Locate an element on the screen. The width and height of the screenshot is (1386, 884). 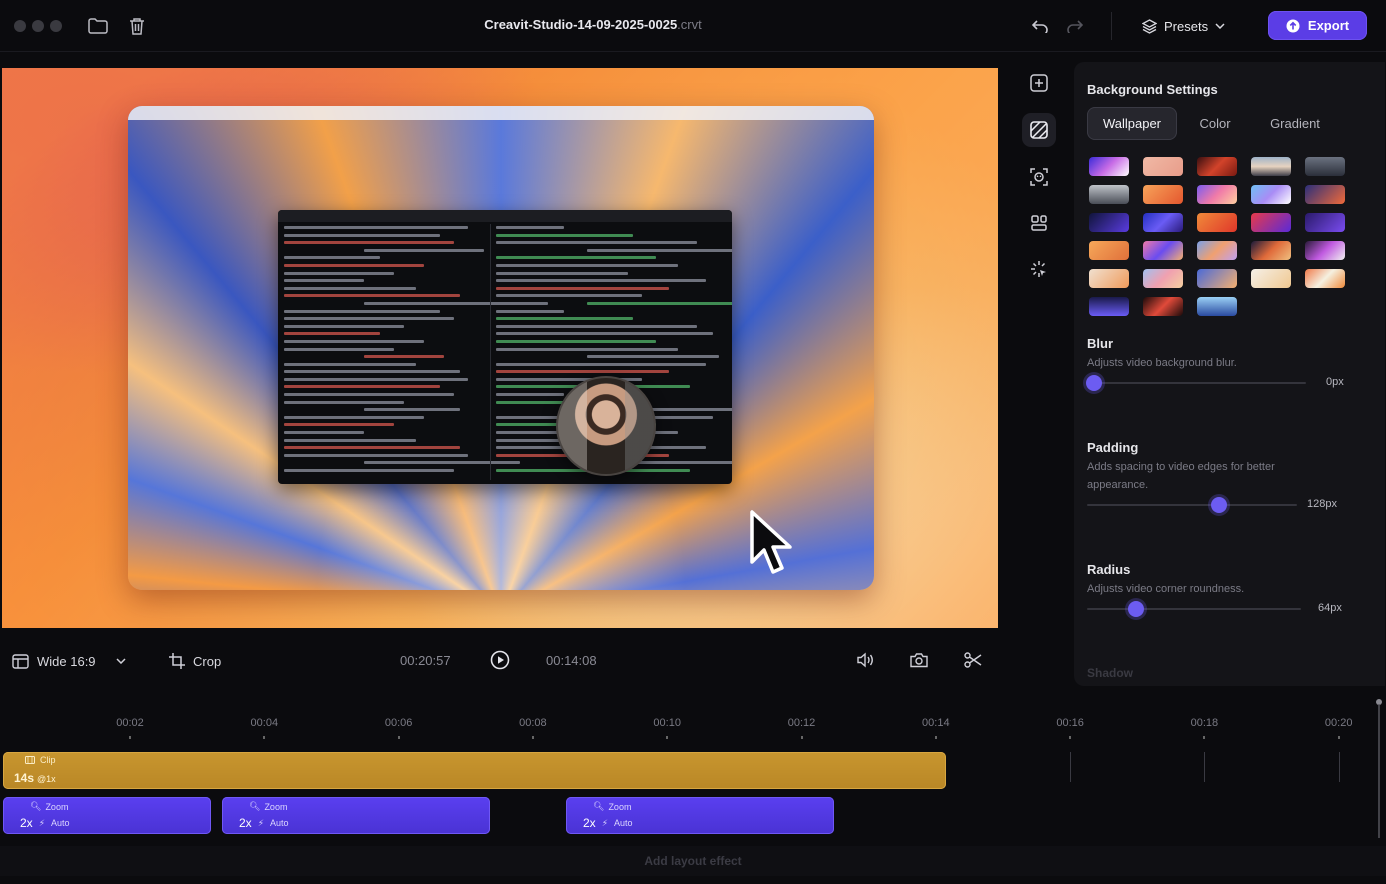
play-icon is located at coordinates (500, 660).